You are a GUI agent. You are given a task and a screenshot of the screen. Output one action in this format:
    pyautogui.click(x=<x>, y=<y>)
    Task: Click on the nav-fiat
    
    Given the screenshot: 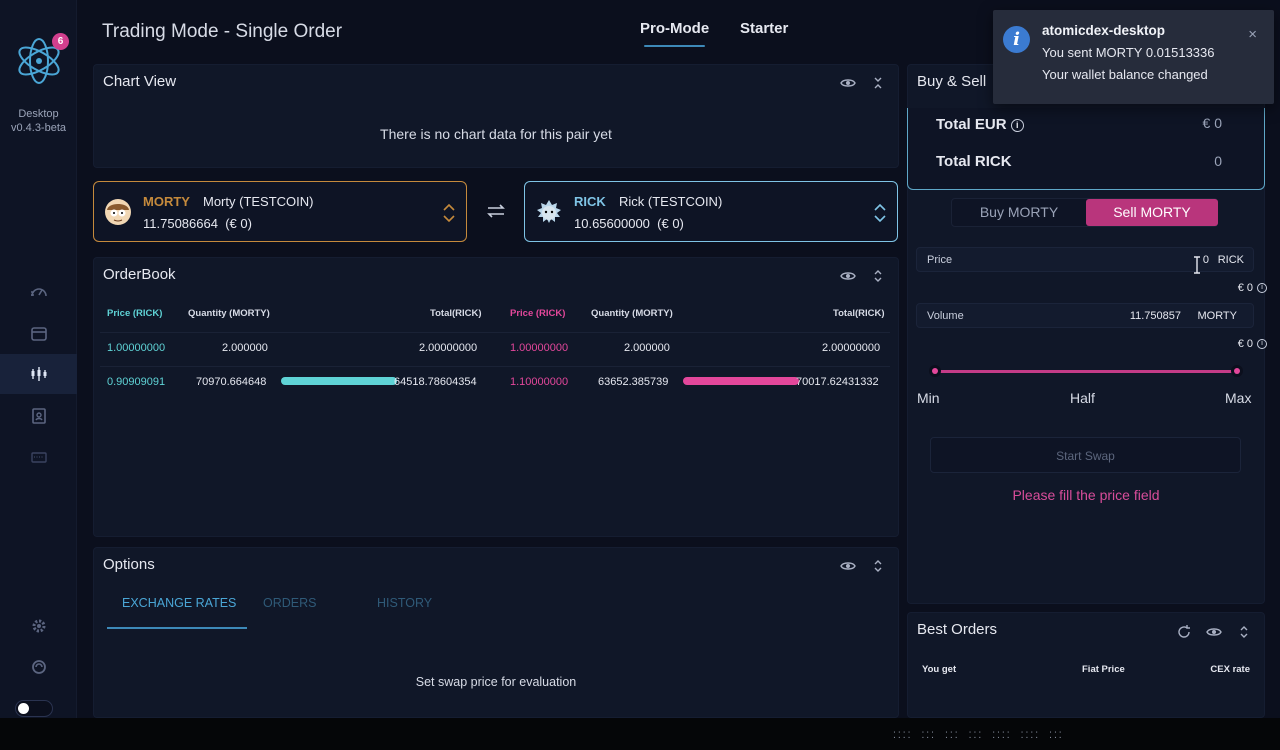 What is the action you would take?
    pyautogui.click(x=38, y=457)
    